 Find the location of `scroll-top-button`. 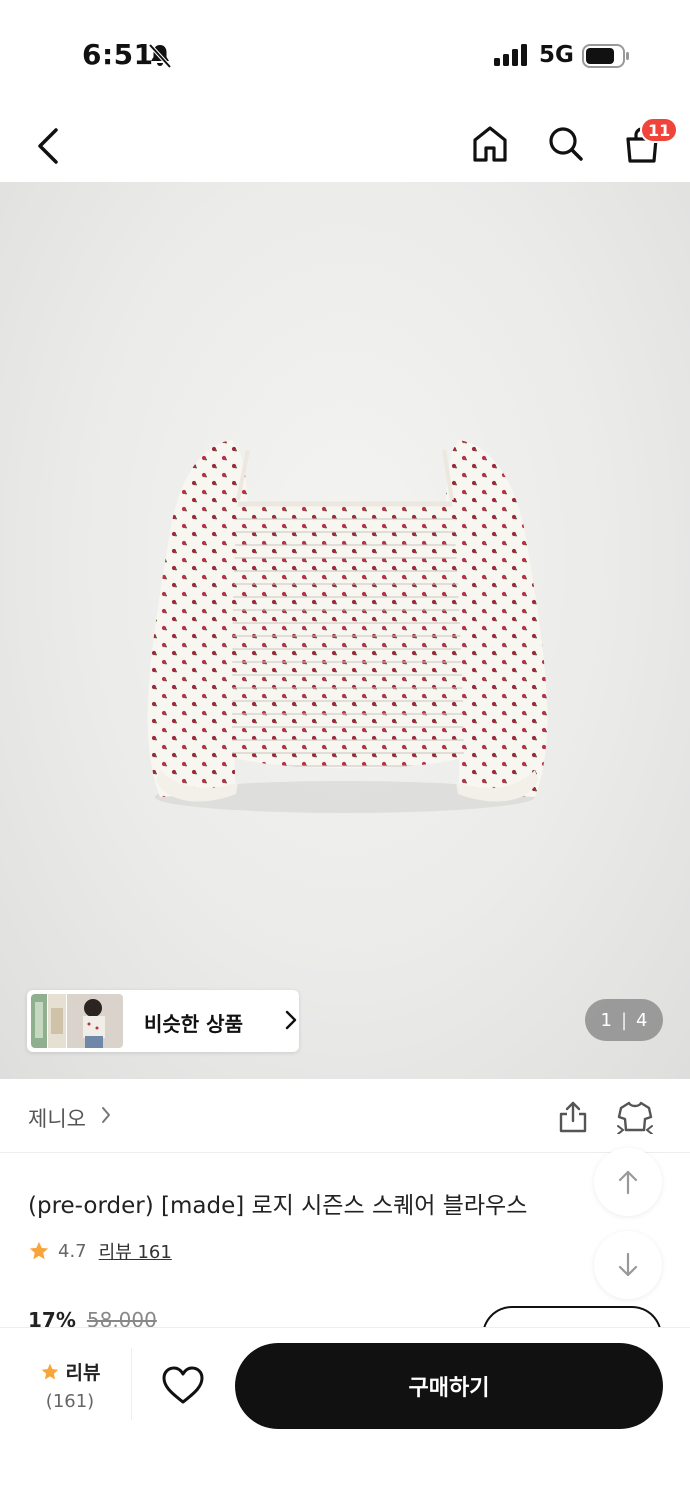

scroll-top-button is located at coordinates (628, 1182).